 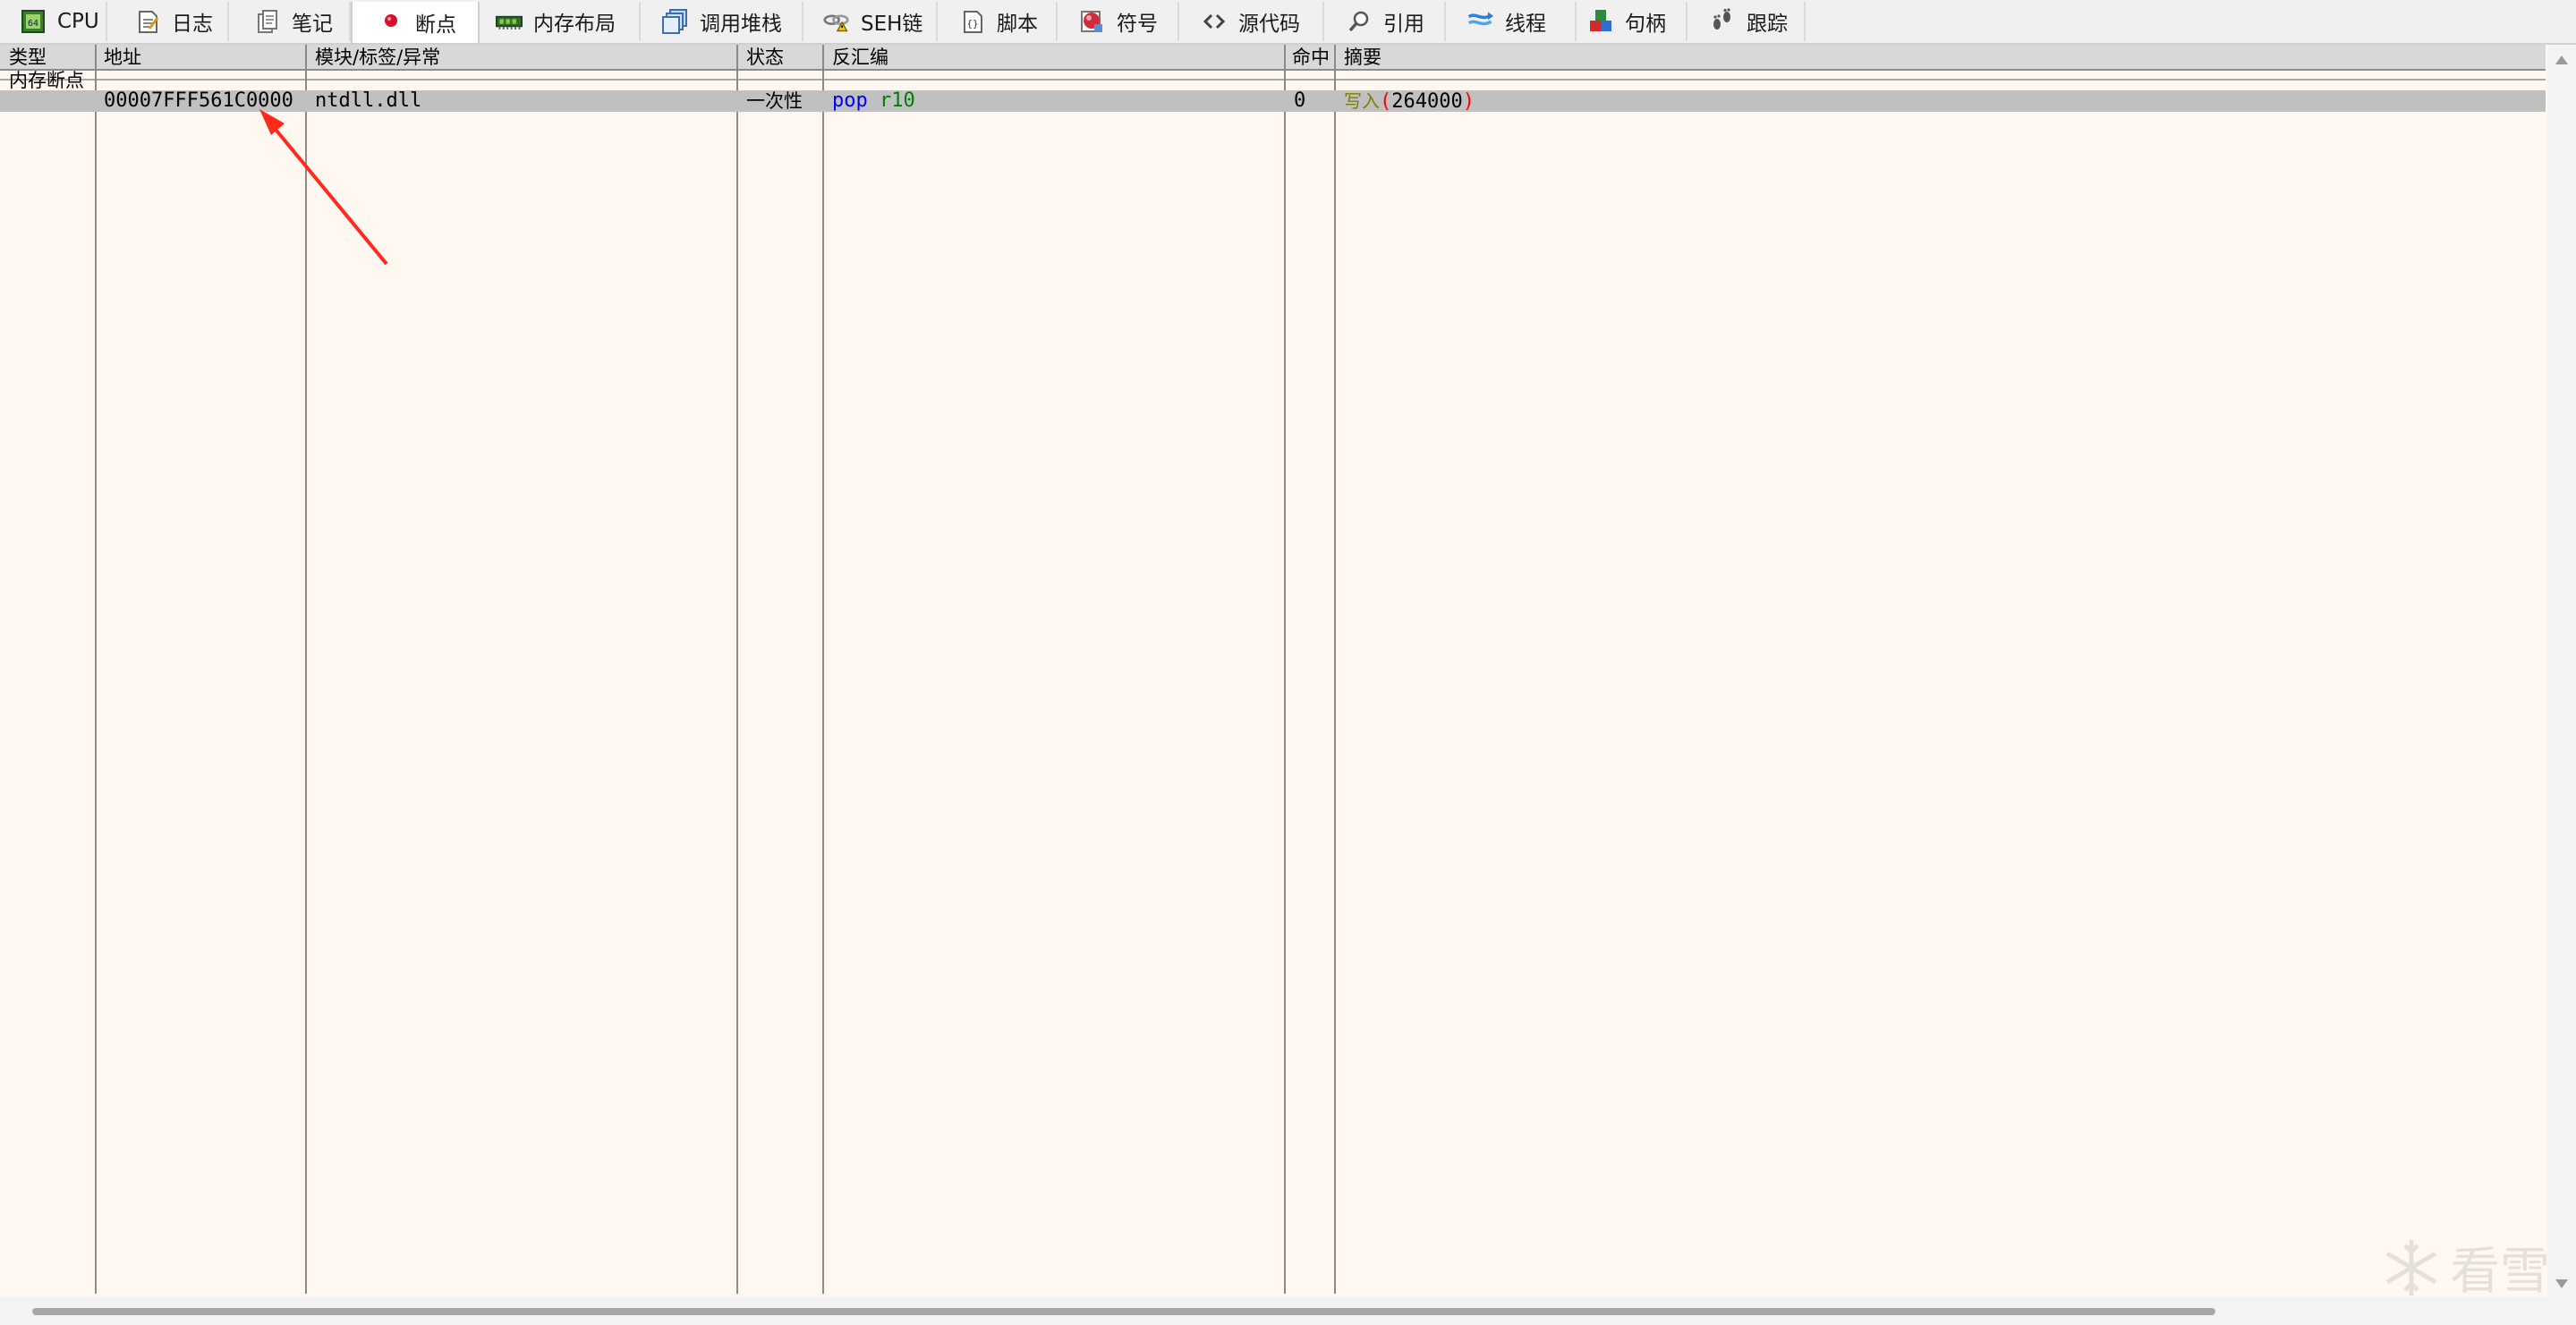 What do you see at coordinates (2561, 60) in the screenshot?
I see `scroll-up-arrow-icon` at bounding box center [2561, 60].